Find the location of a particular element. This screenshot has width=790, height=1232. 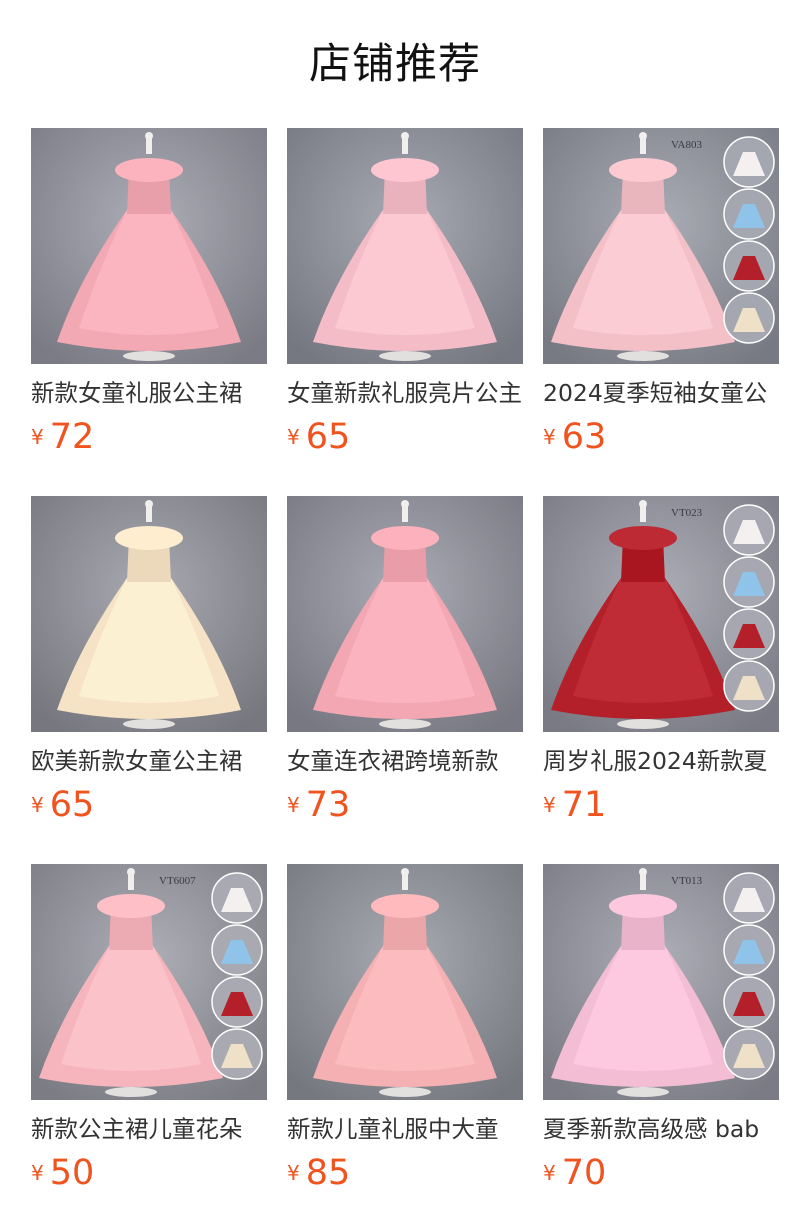

product-image: VT6007 is located at coordinates (149, 982).